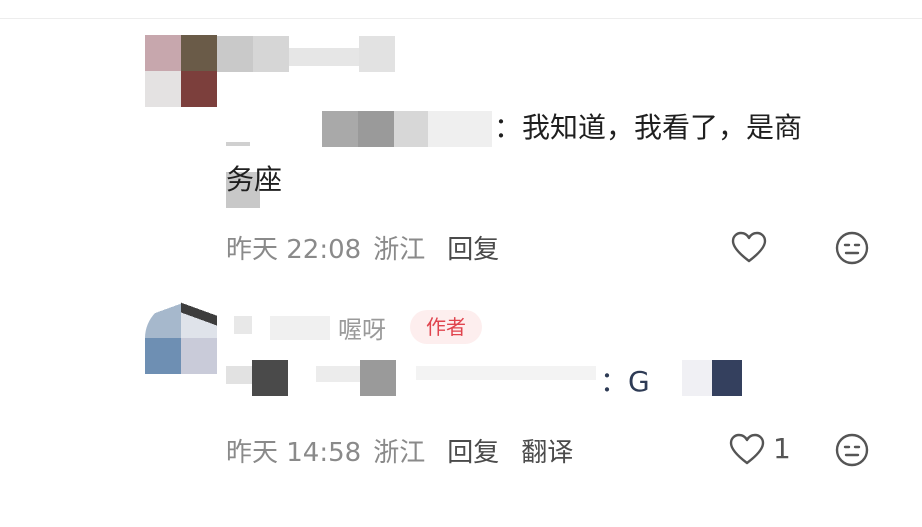 The height and width of the screenshot is (527, 922). Describe the element at coordinates (294, 250) in the screenshot. I see `timestamp: 昨天 22:08` at that location.